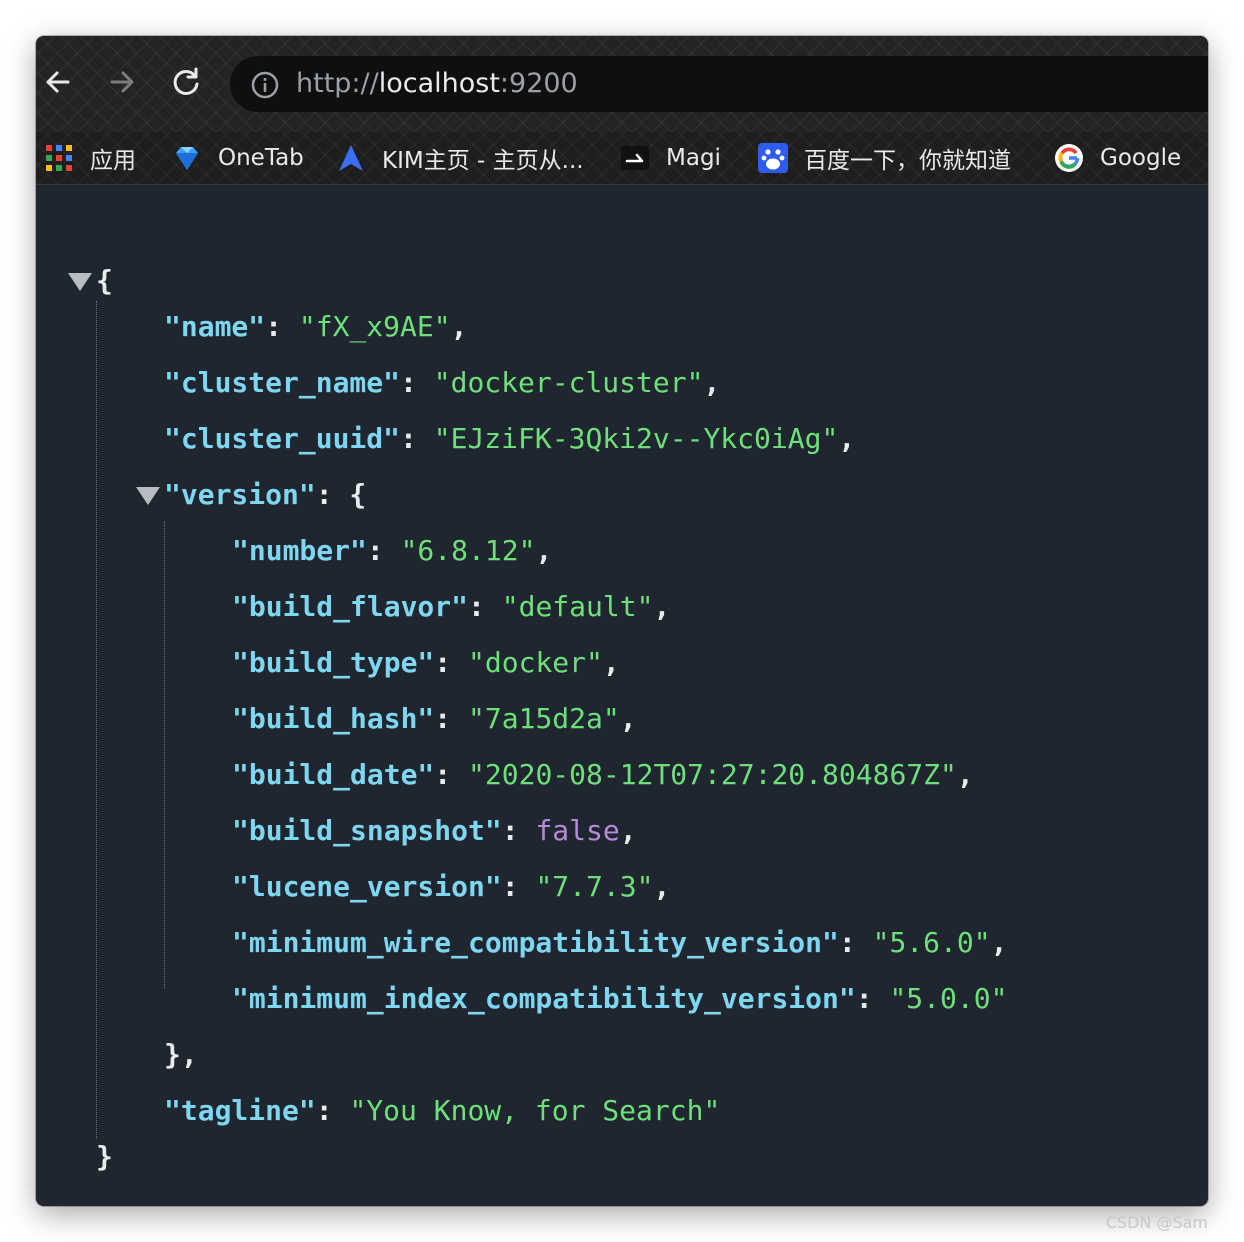 This screenshot has width=1244, height=1242. What do you see at coordinates (773, 158) in the screenshot?
I see `baidu-icon` at bounding box center [773, 158].